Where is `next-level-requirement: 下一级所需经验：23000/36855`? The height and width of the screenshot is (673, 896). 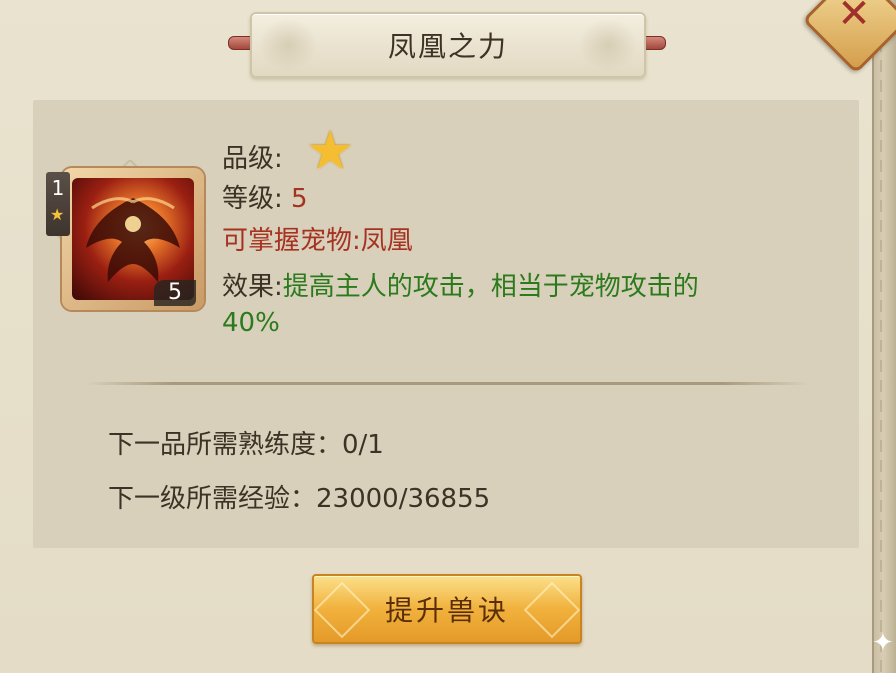
next-level-requirement: 下一级所需经验：23000/36855 is located at coordinates (299, 499).